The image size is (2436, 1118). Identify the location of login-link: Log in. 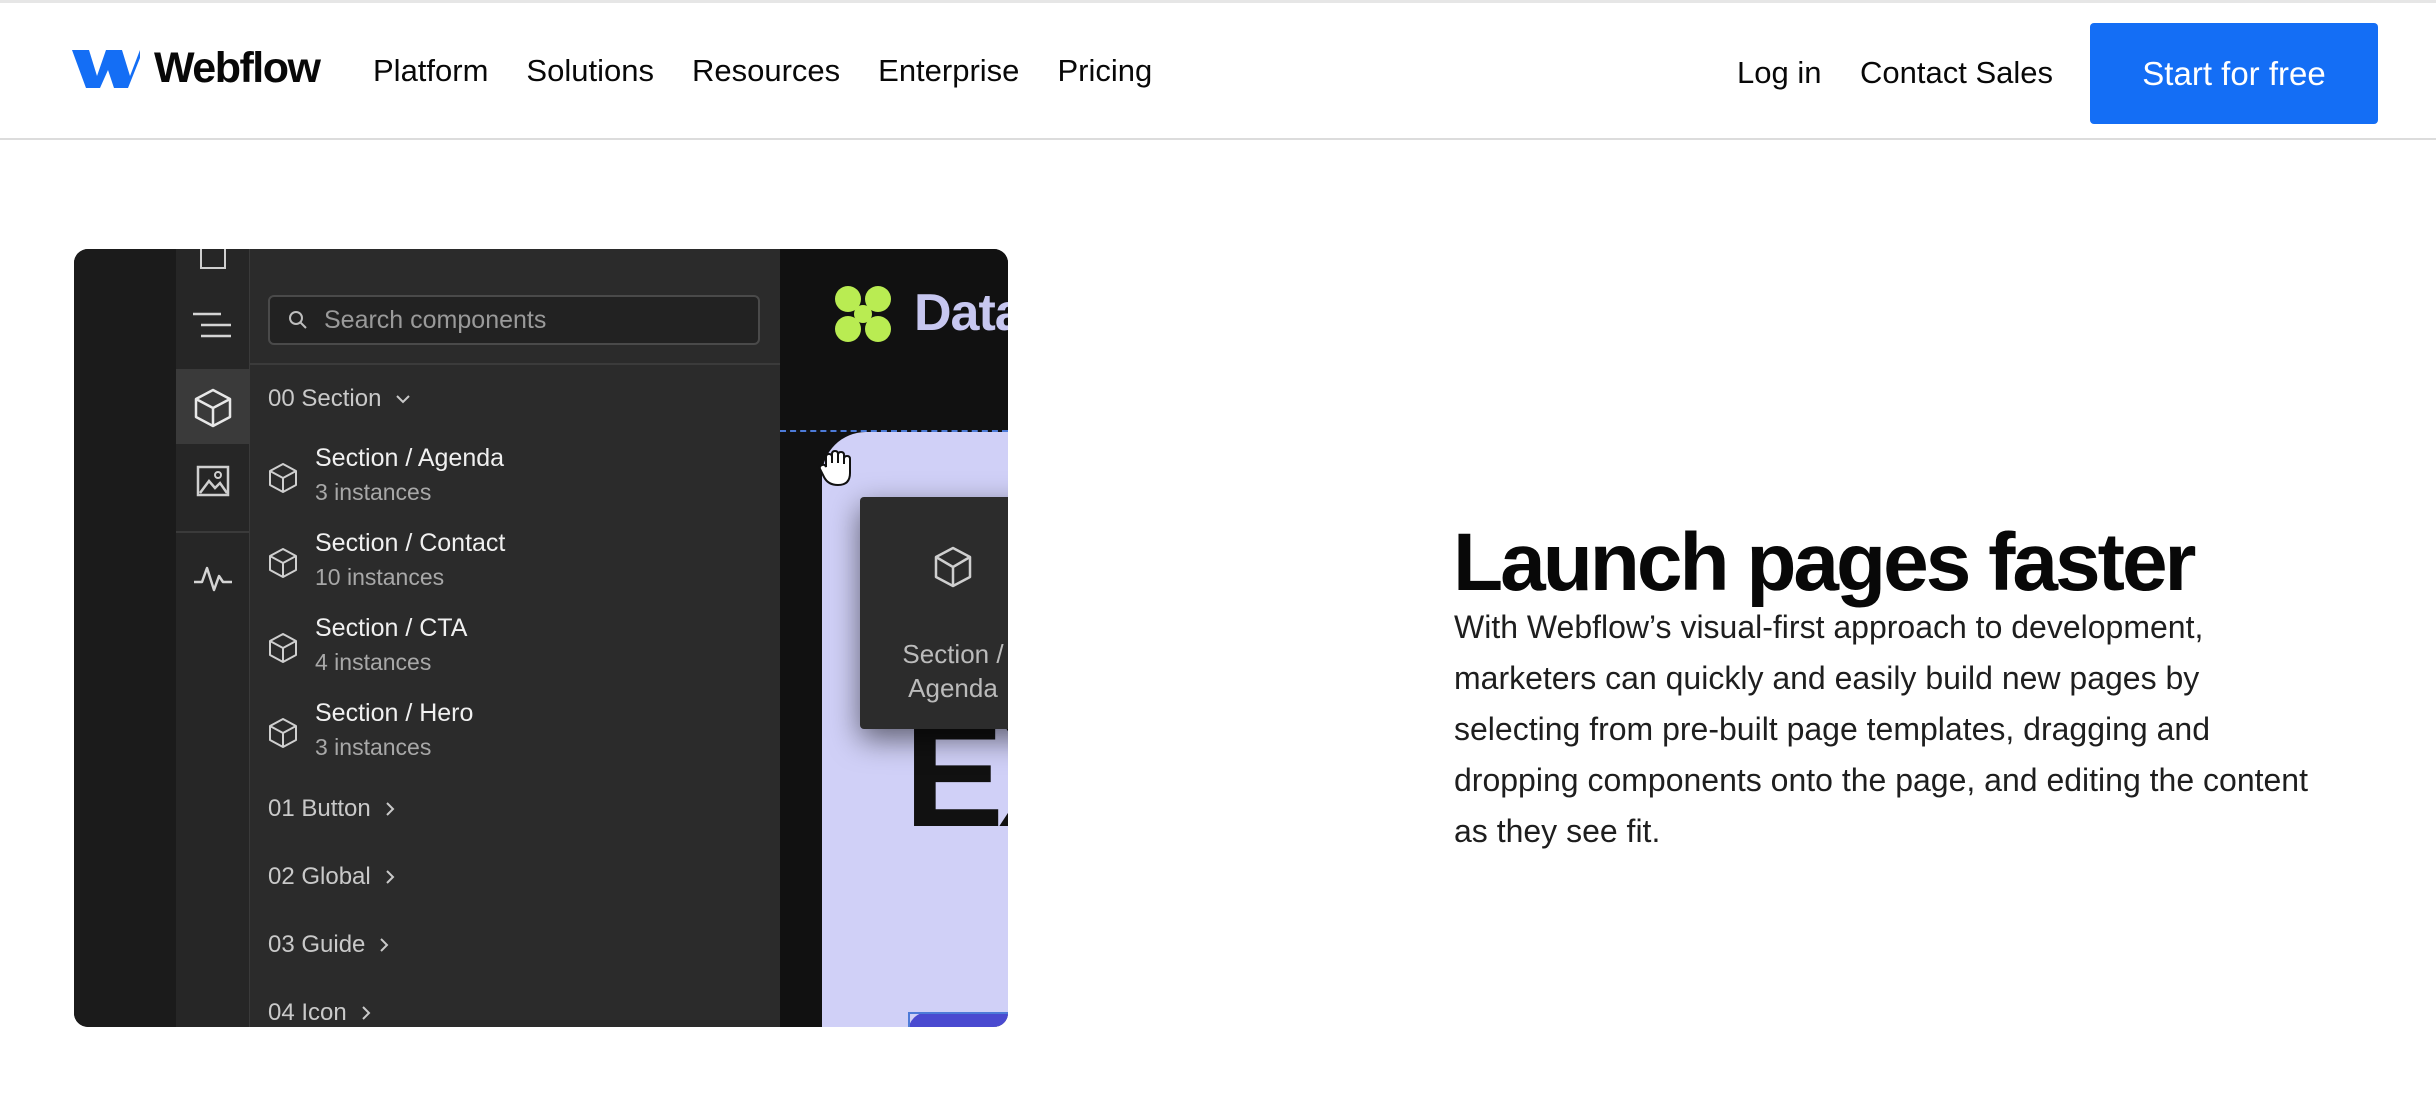
(1779, 73).